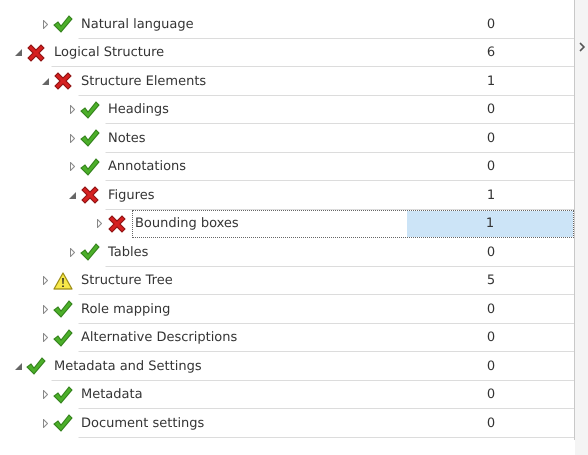 The height and width of the screenshot is (455, 588). What do you see at coordinates (326, 81) in the screenshot?
I see `tree-row: Structure Elements 1` at bounding box center [326, 81].